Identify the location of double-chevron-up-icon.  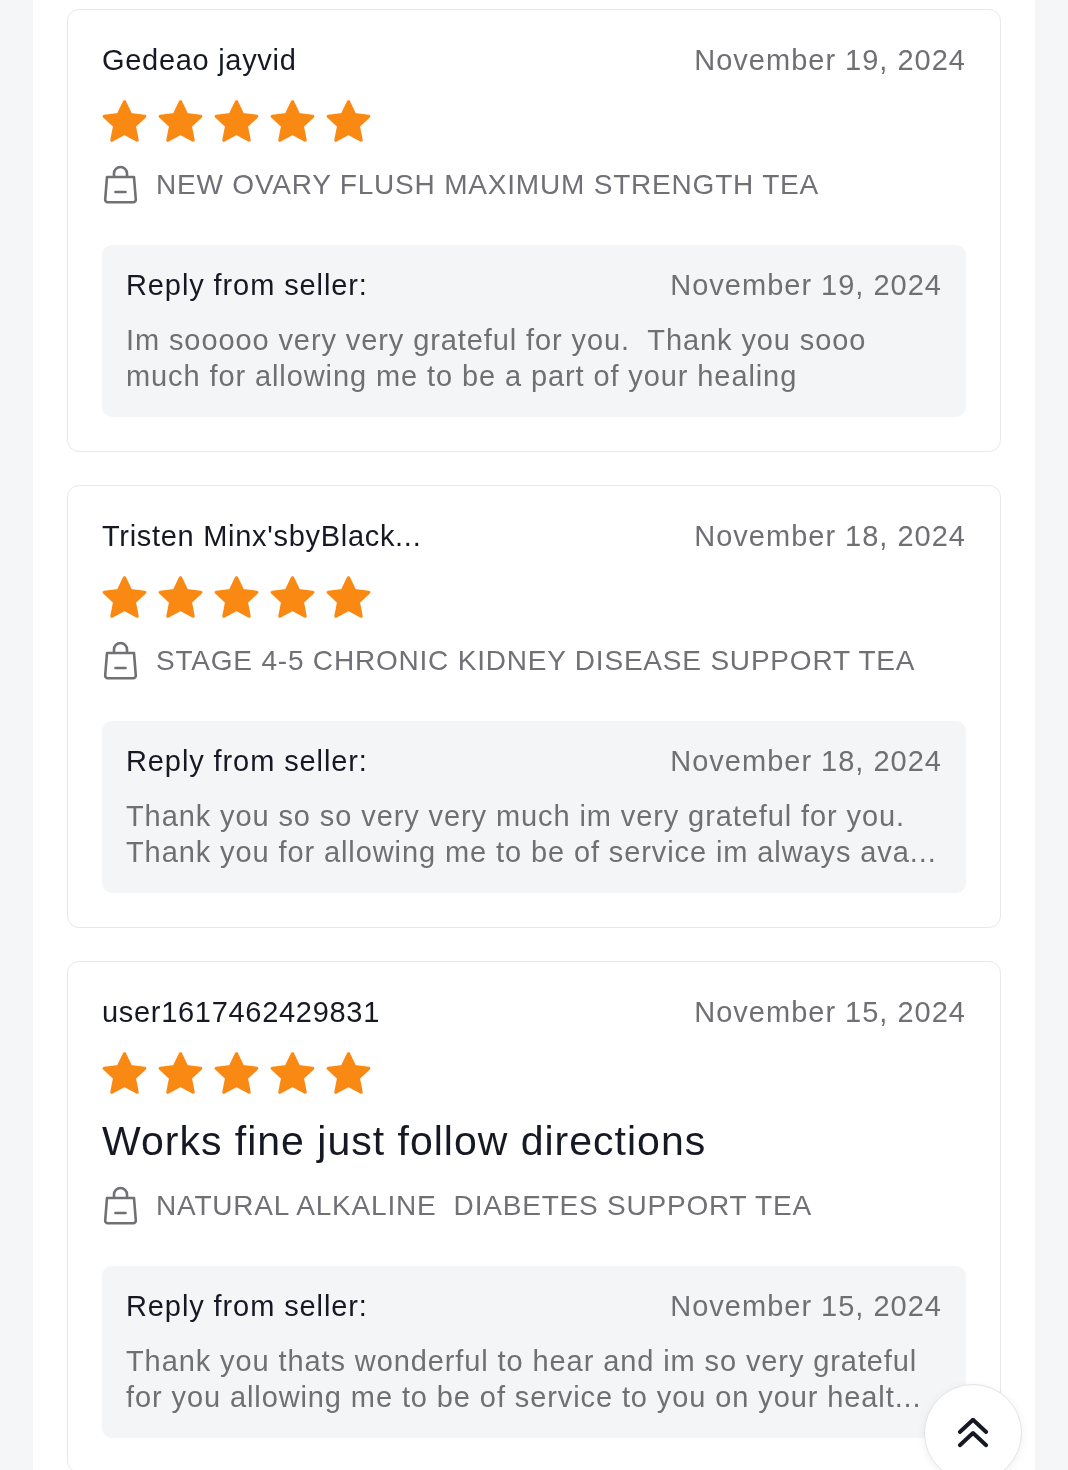
(973, 1432).